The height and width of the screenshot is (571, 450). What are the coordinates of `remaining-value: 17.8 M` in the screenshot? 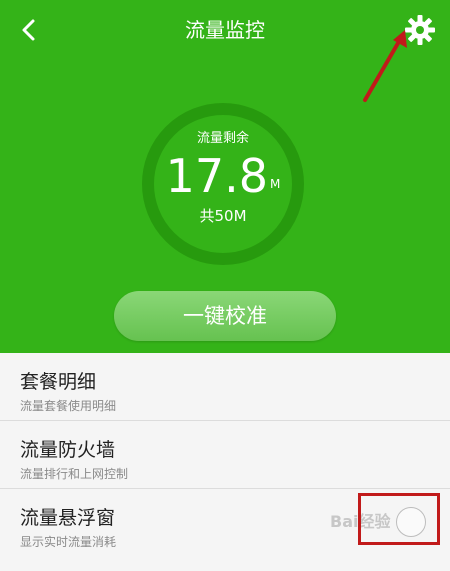 It's located at (223, 176).